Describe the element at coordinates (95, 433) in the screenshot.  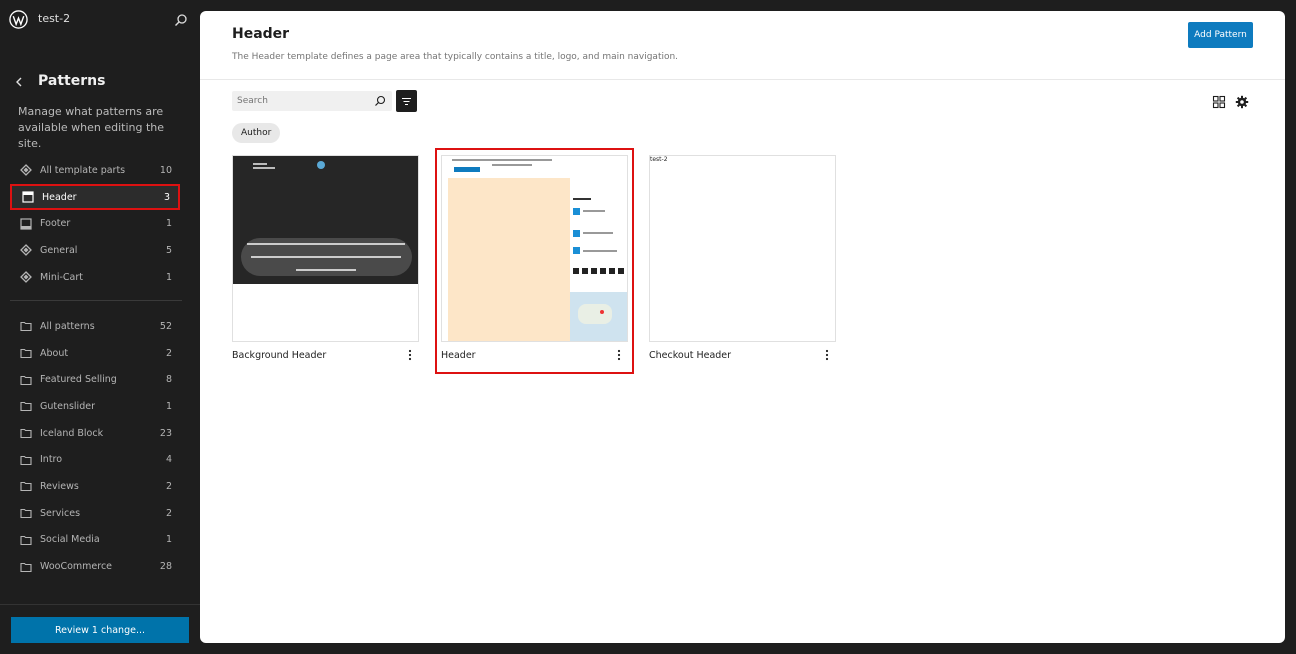
I see `sidebar-item-iceland-block: Iceland Block 23` at that location.